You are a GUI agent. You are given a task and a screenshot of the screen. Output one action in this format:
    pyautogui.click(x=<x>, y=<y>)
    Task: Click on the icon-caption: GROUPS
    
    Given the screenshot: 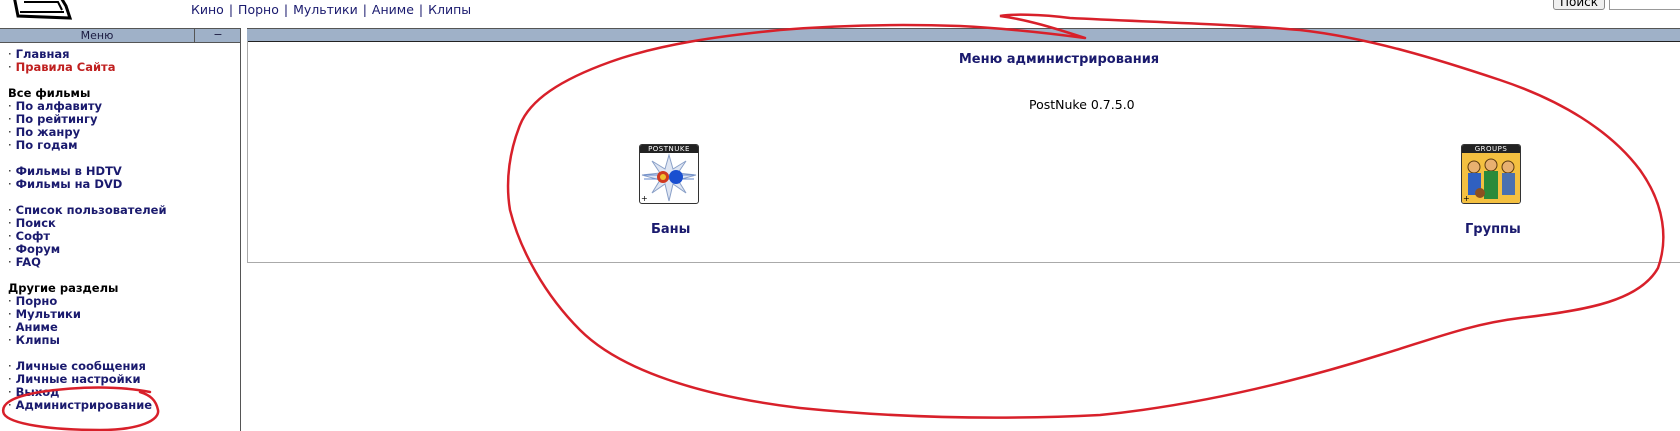 What is the action you would take?
    pyautogui.click(x=1491, y=149)
    